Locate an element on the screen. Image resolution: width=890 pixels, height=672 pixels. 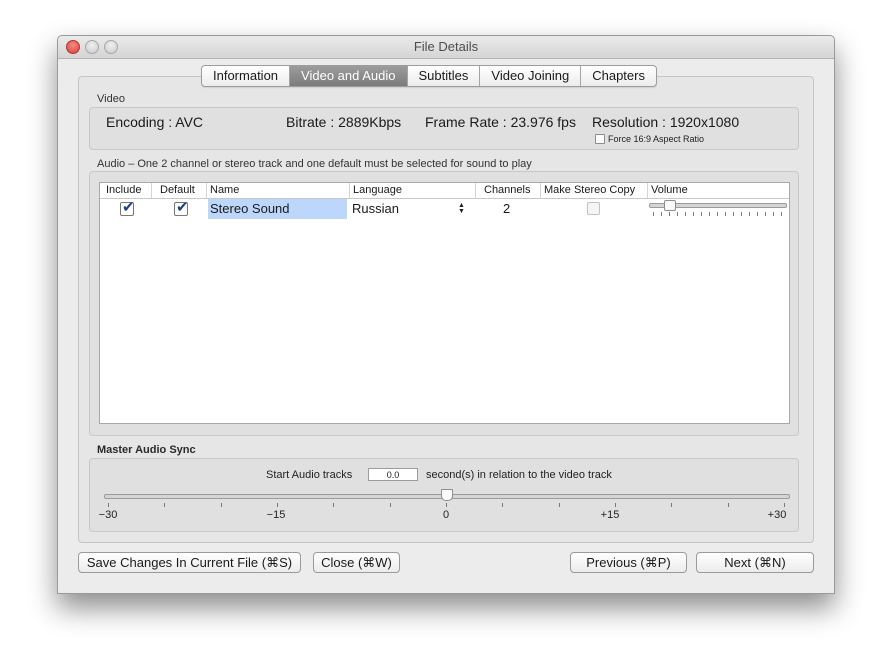
column-header-include: Include is located at coordinates (125, 190).